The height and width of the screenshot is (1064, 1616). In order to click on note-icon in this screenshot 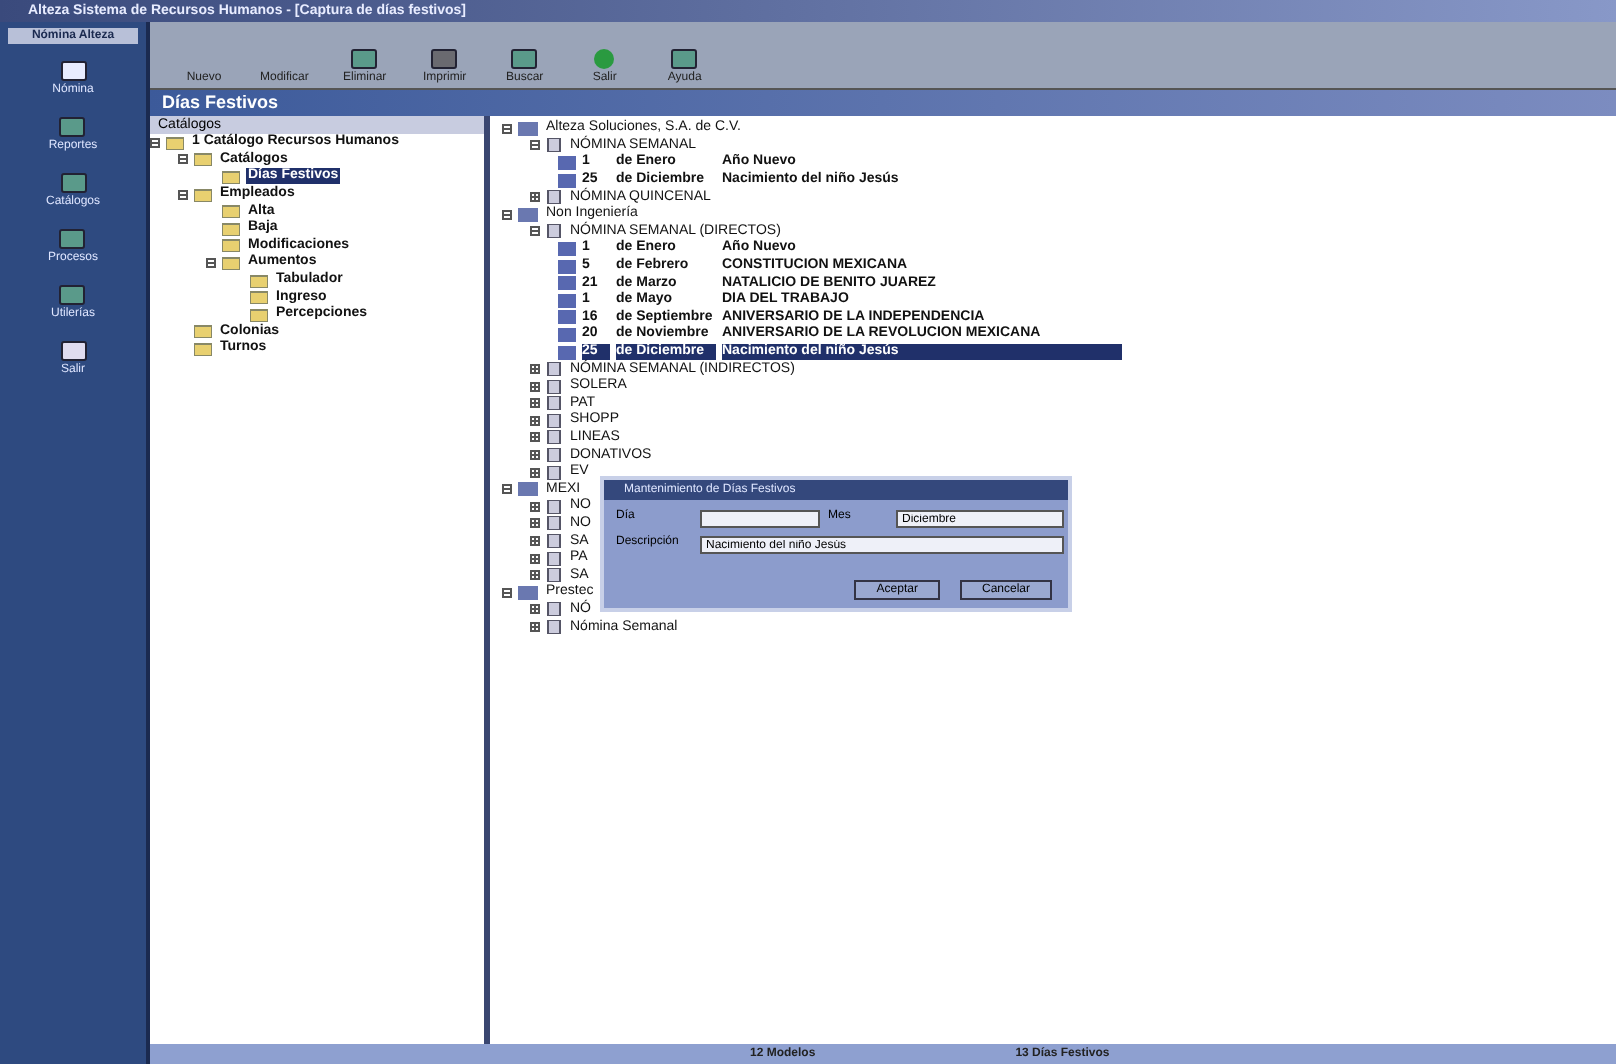, I will do `click(73, 351)`.